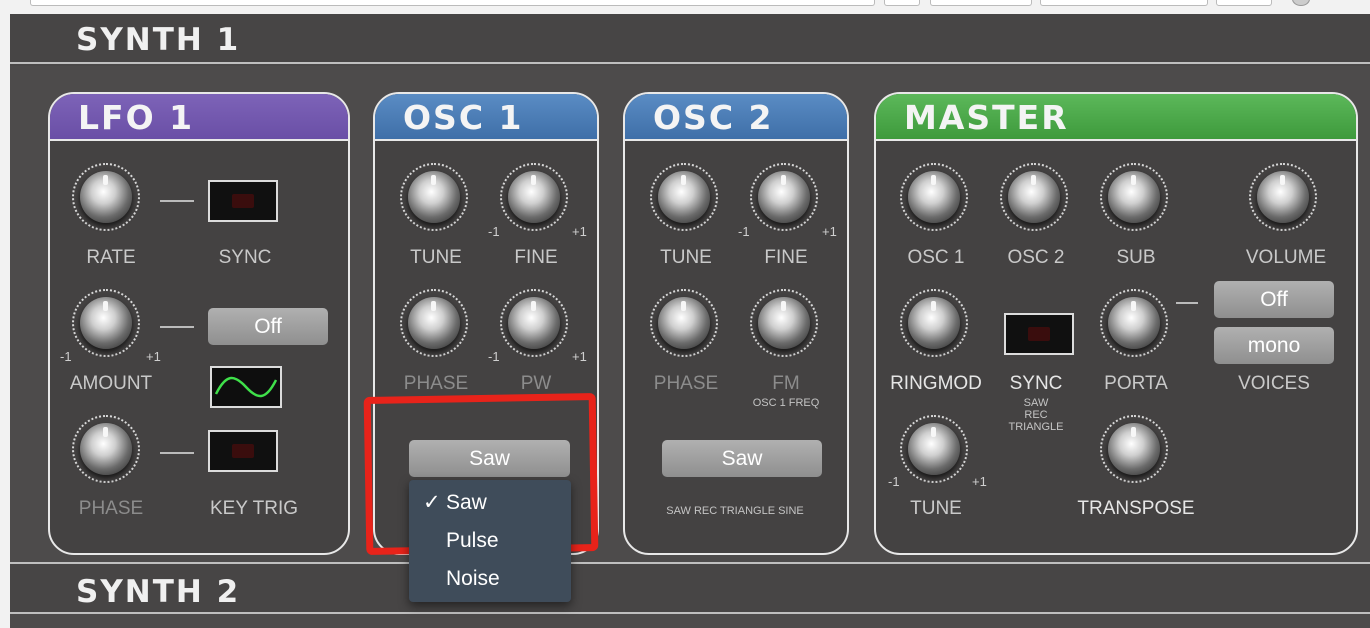 The width and height of the screenshot is (1370, 628). I want to click on osc2-waveform-select: Saw, so click(742, 458).